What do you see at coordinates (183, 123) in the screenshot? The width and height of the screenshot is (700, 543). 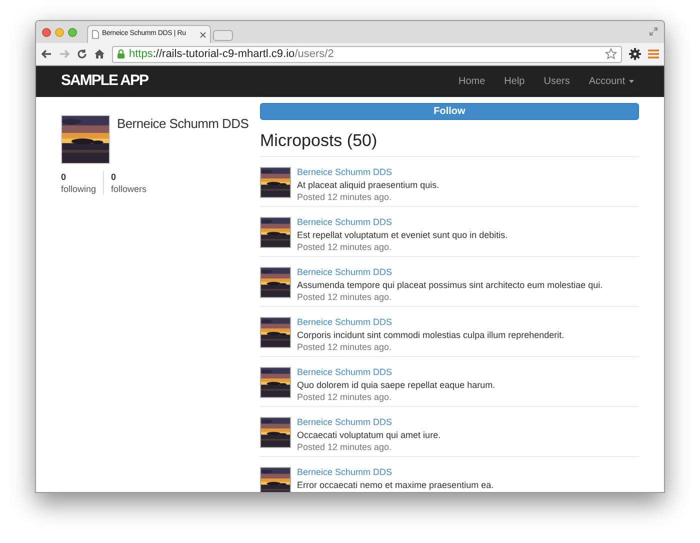 I see `profile-name: Berneice Schumm DDS` at bounding box center [183, 123].